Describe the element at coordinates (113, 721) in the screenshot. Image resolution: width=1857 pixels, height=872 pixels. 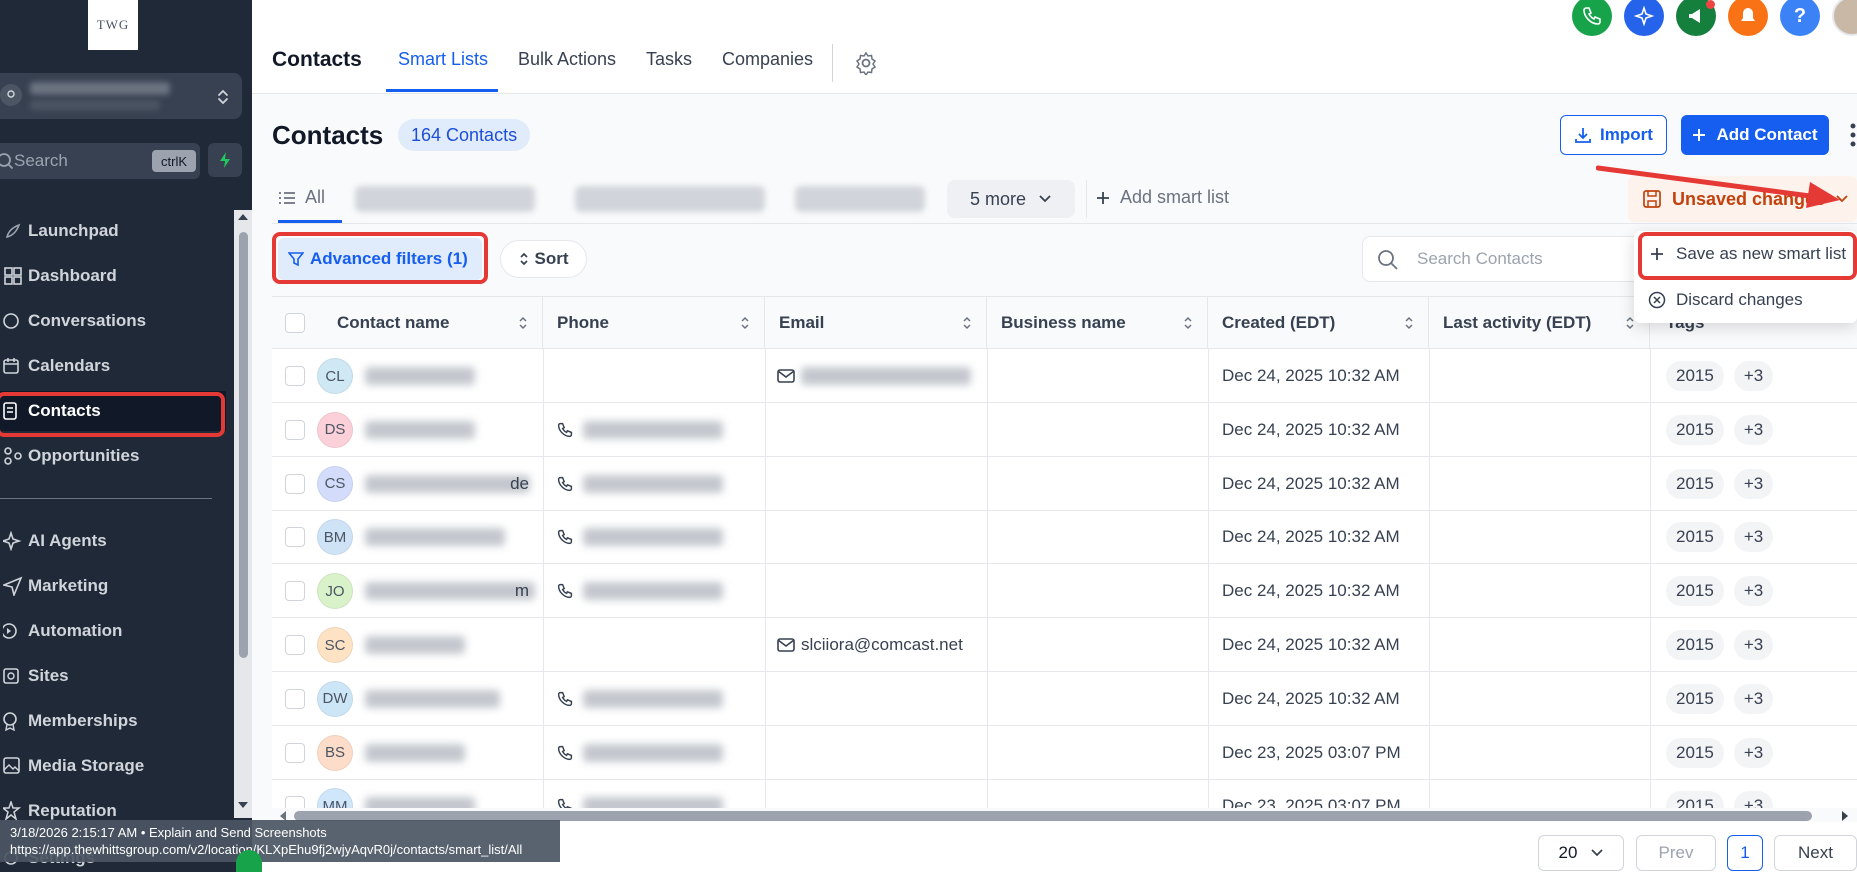
I see `sidebar-item-memberships: Memberships` at that location.